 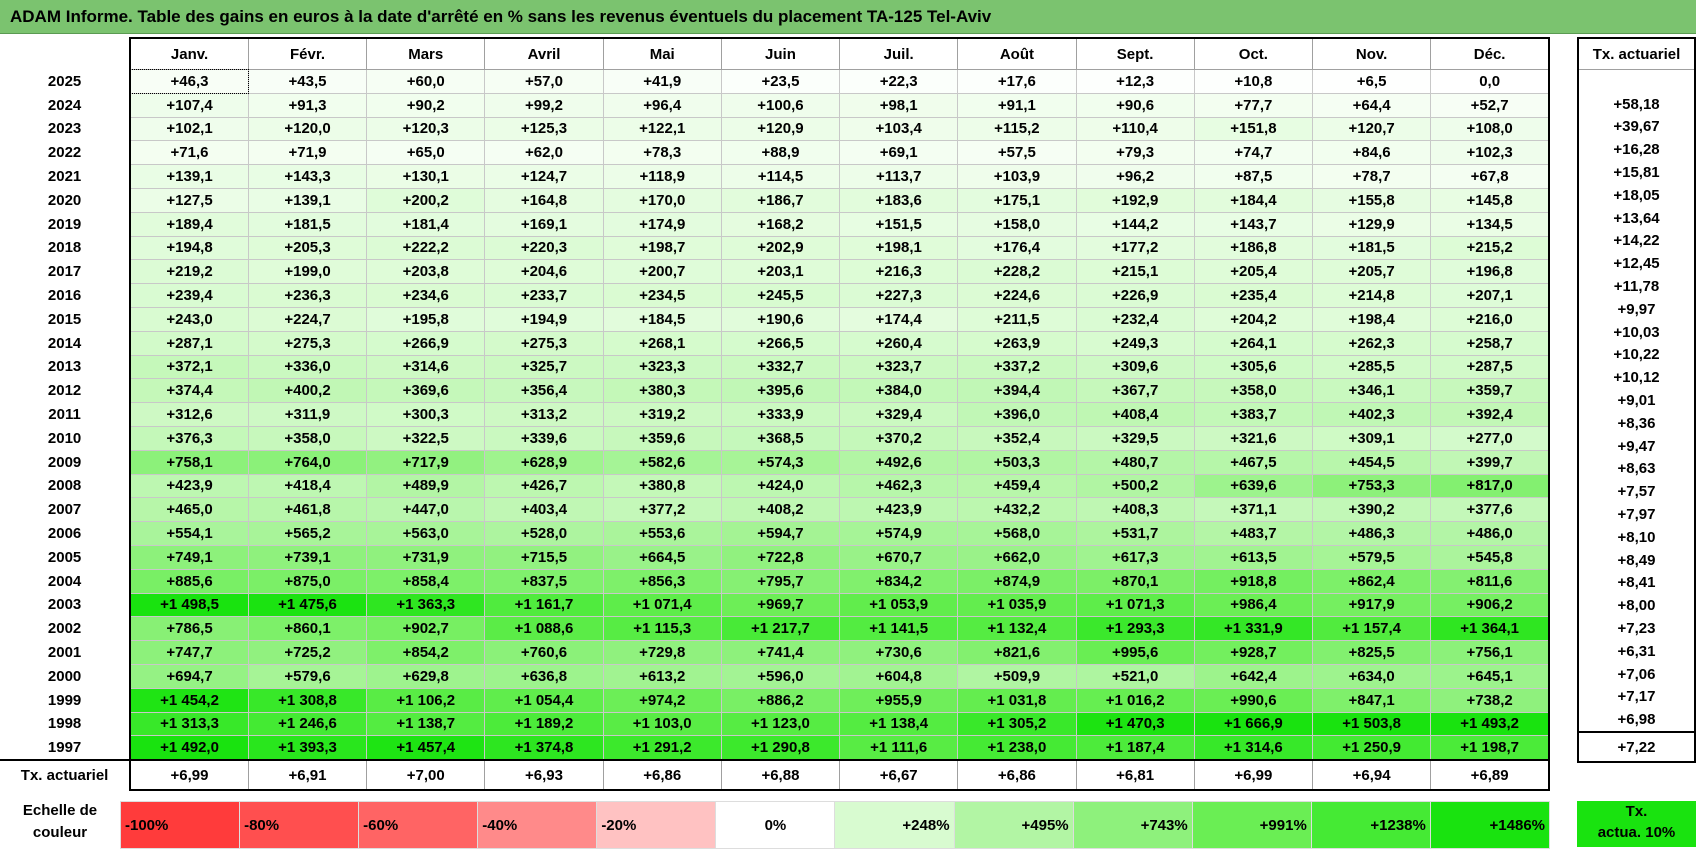 What do you see at coordinates (426, 153) in the screenshot?
I see `gain-cell: +65,0` at bounding box center [426, 153].